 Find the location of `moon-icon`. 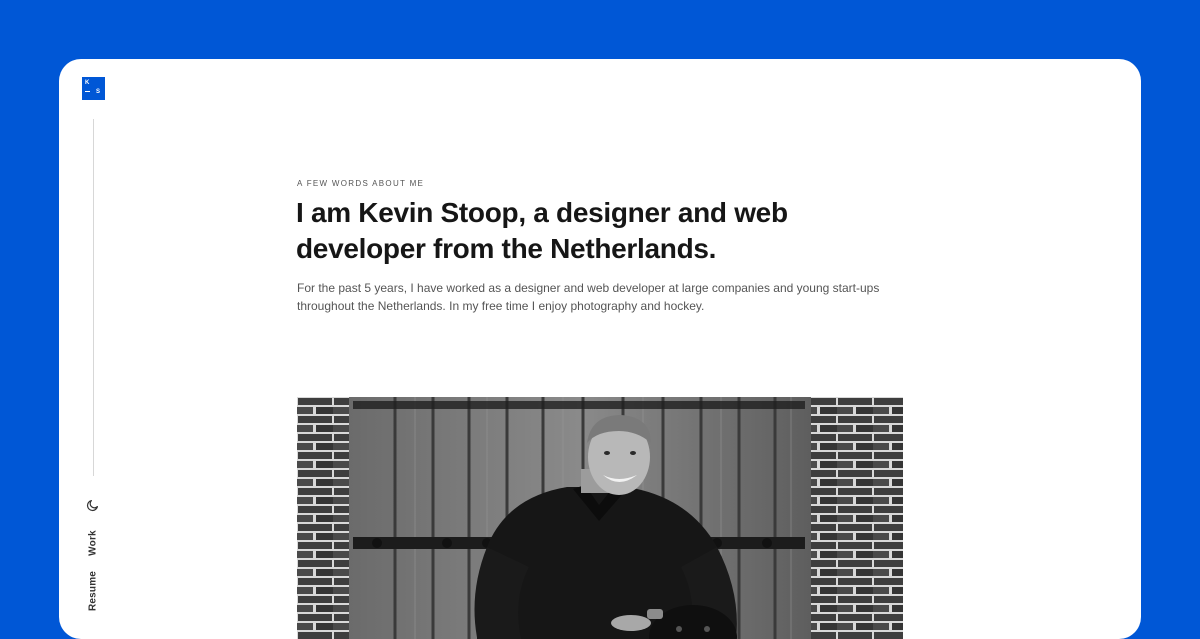

moon-icon is located at coordinates (93, 505).